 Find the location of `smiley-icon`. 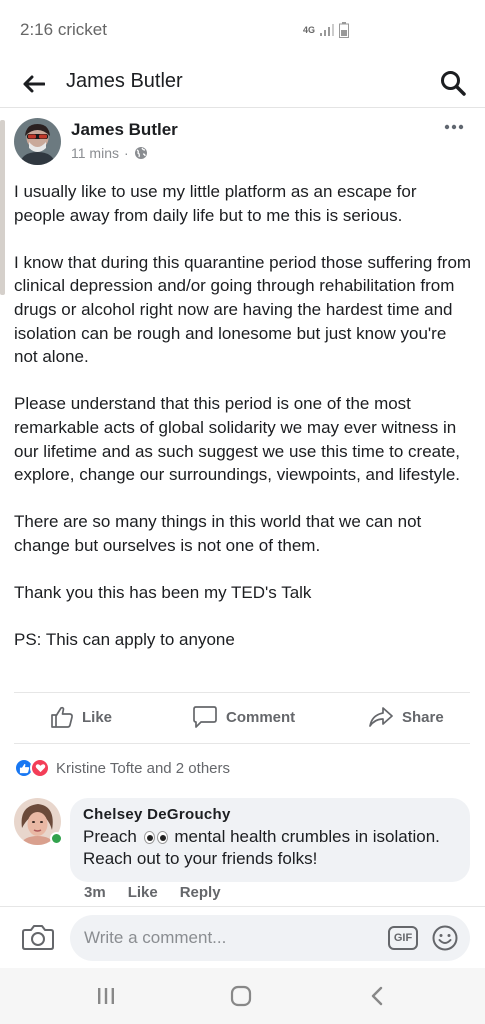

smiley-icon is located at coordinates (445, 938).